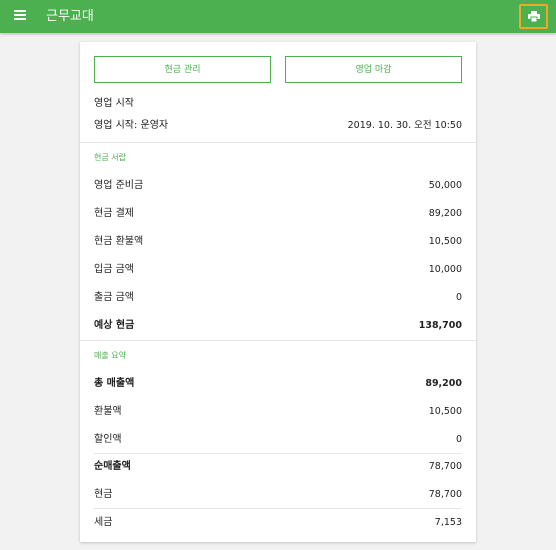 Image resolution: width=556 pixels, height=550 pixels. What do you see at coordinates (278, 495) in the screenshot?
I see `sales-row: 현금 78,700` at bounding box center [278, 495].